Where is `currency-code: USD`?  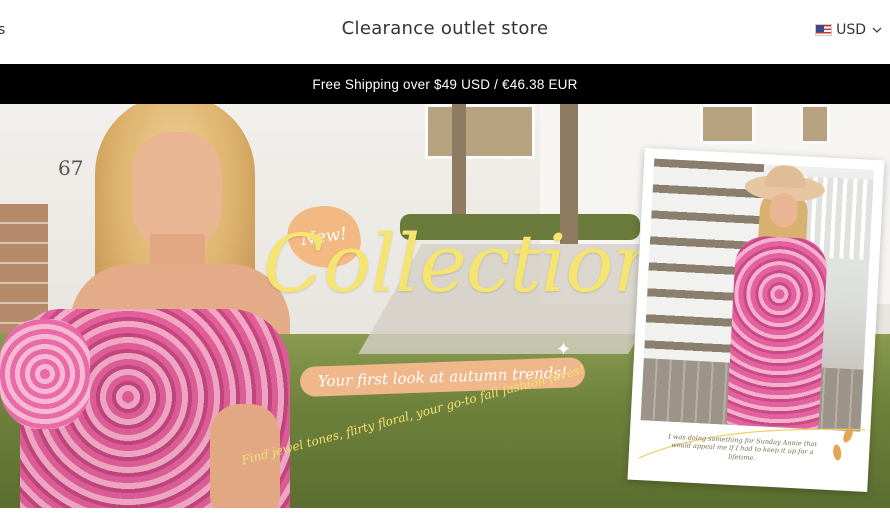 currency-code: USD is located at coordinates (851, 30).